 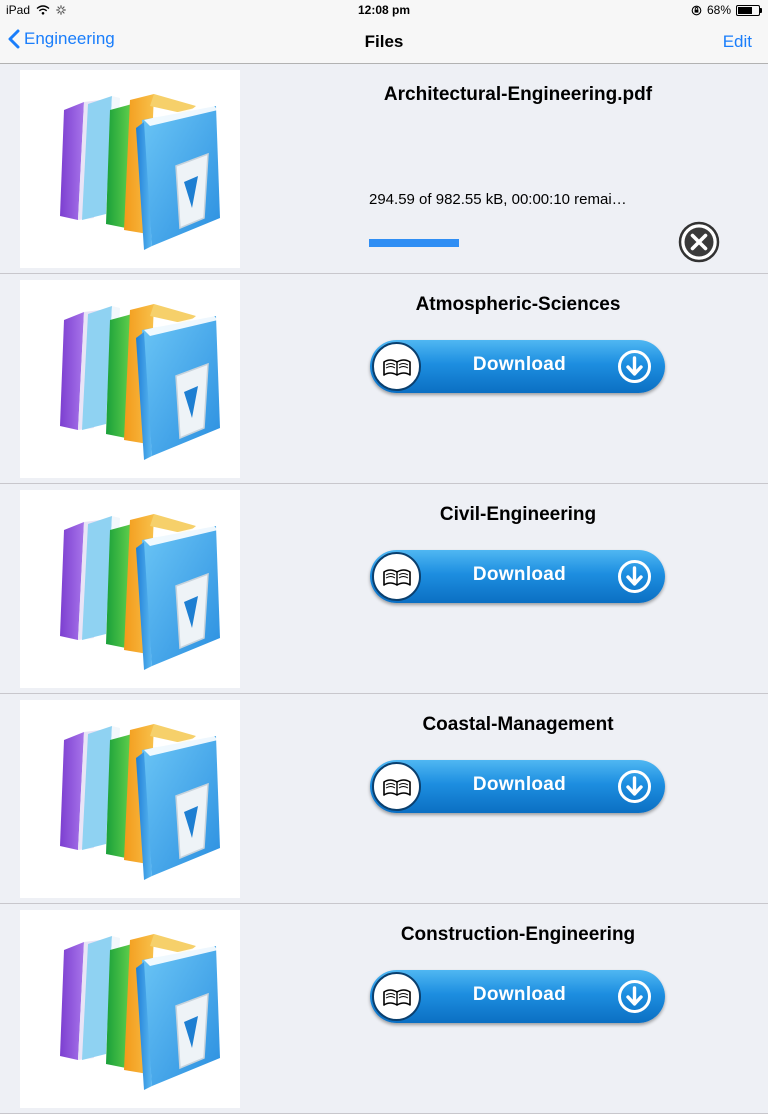 What do you see at coordinates (519, 243) in the screenshot?
I see `download-progress-bar` at bounding box center [519, 243].